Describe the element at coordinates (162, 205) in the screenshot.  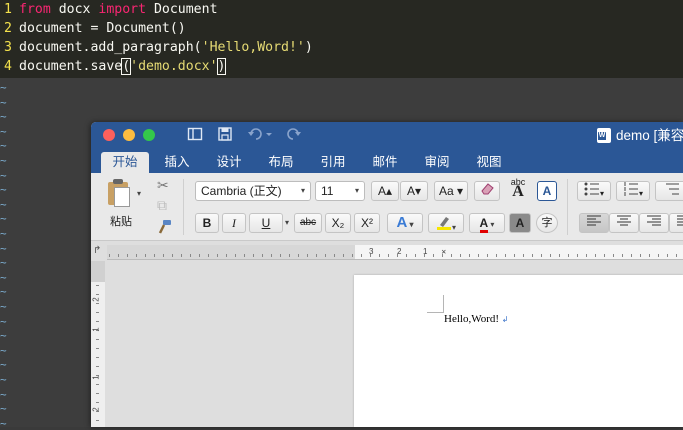
I see `copy-icon: ⧉` at that location.